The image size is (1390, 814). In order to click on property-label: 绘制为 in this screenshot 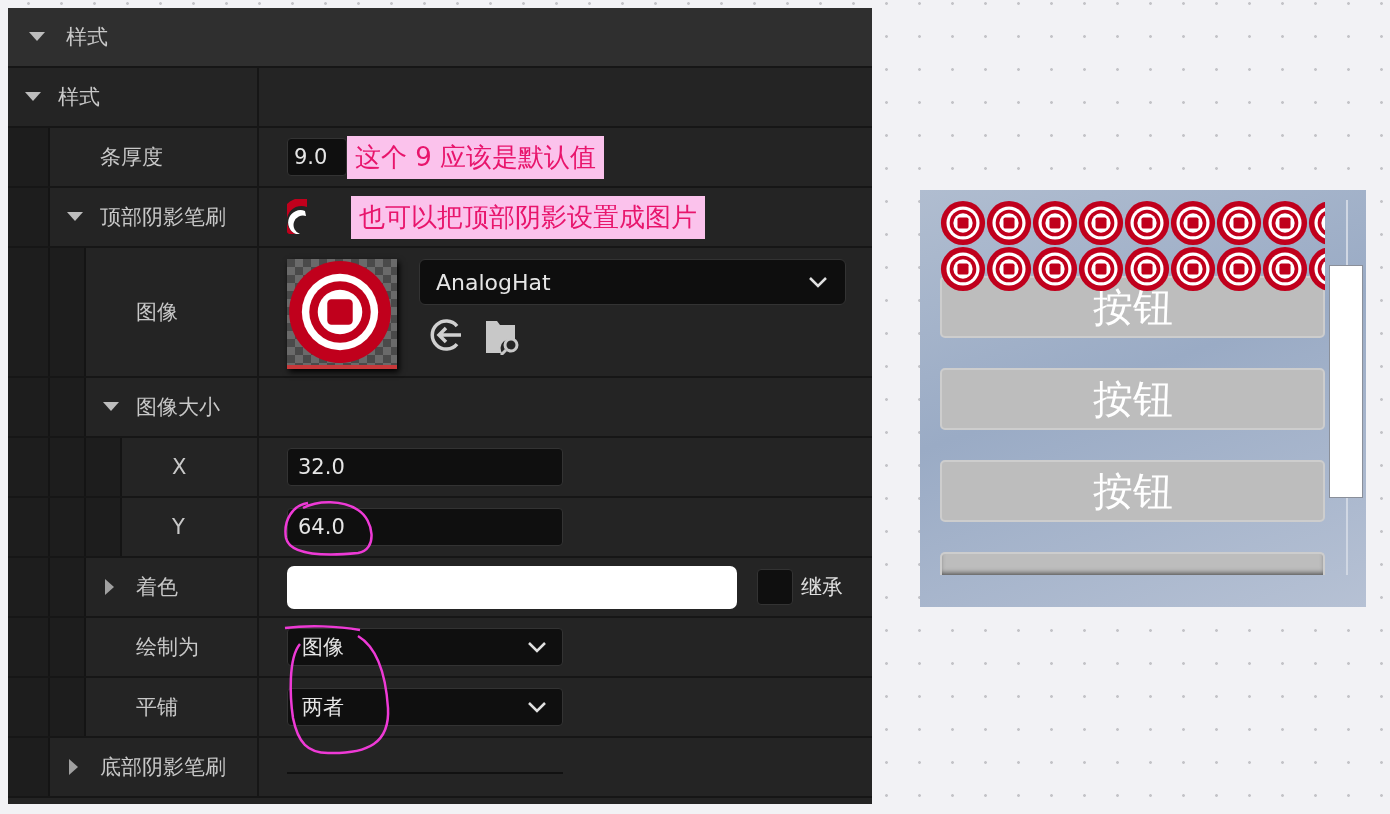, I will do `click(167, 647)`.